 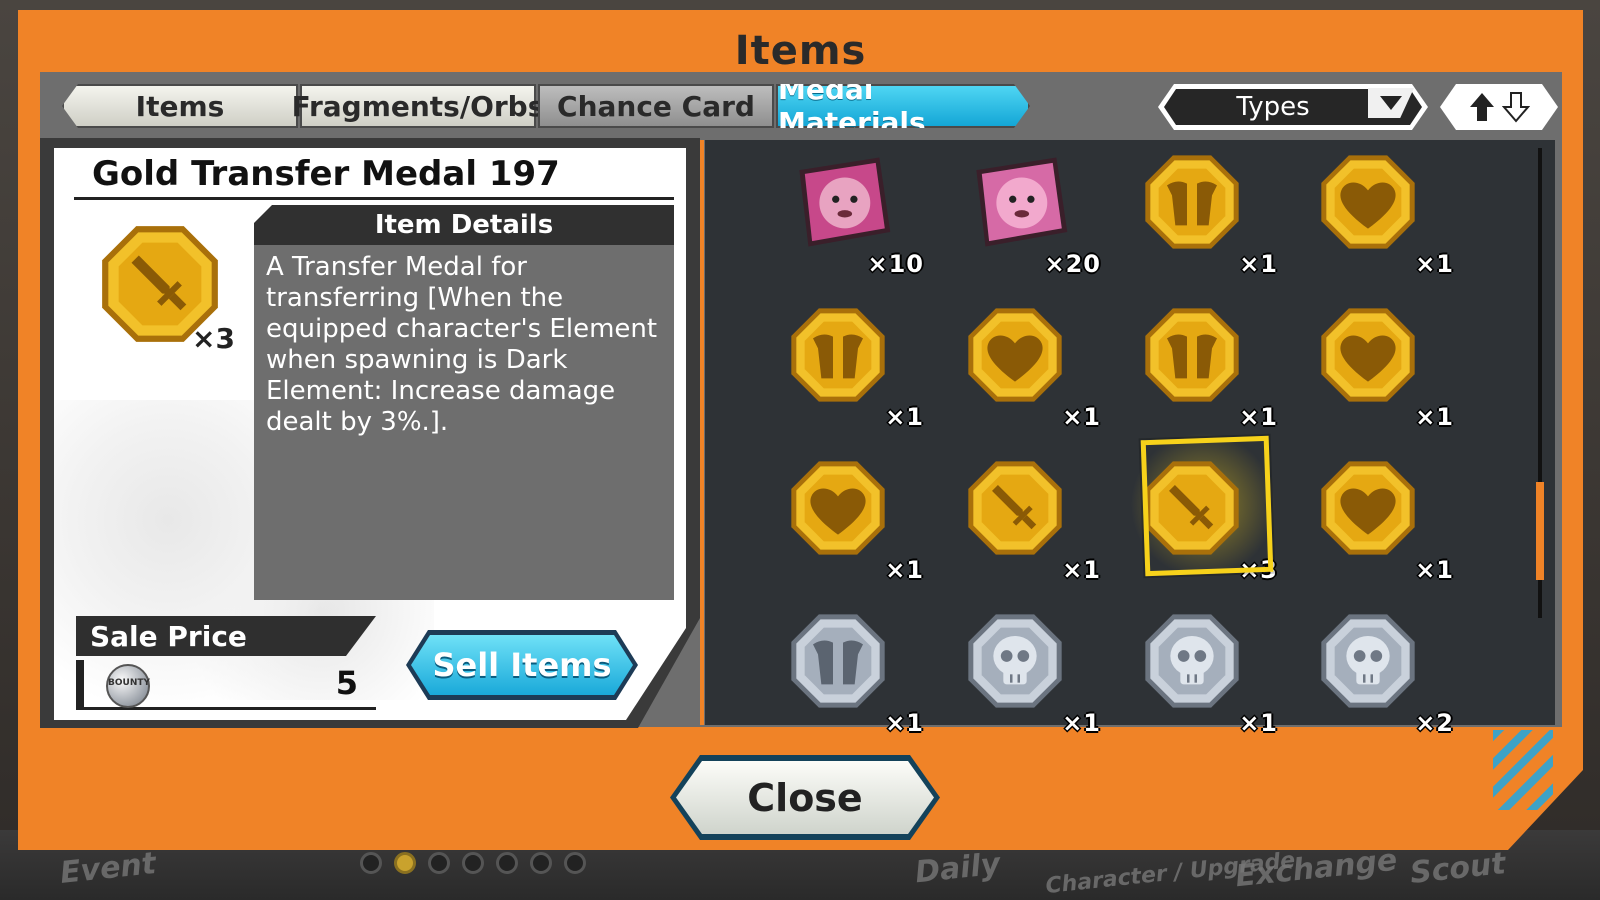 I want to click on coin-label: BOUNTY, so click(x=129, y=683).